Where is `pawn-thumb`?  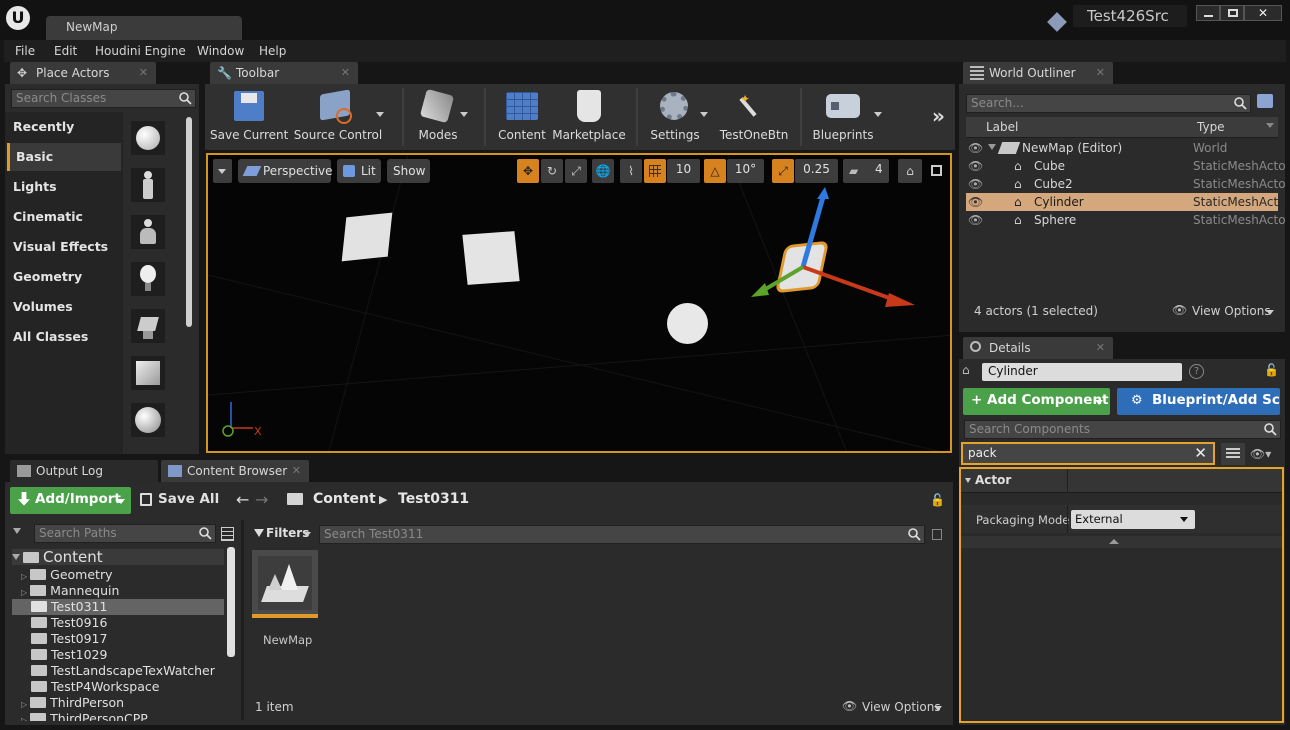
pawn-thumb is located at coordinates (148, 232).